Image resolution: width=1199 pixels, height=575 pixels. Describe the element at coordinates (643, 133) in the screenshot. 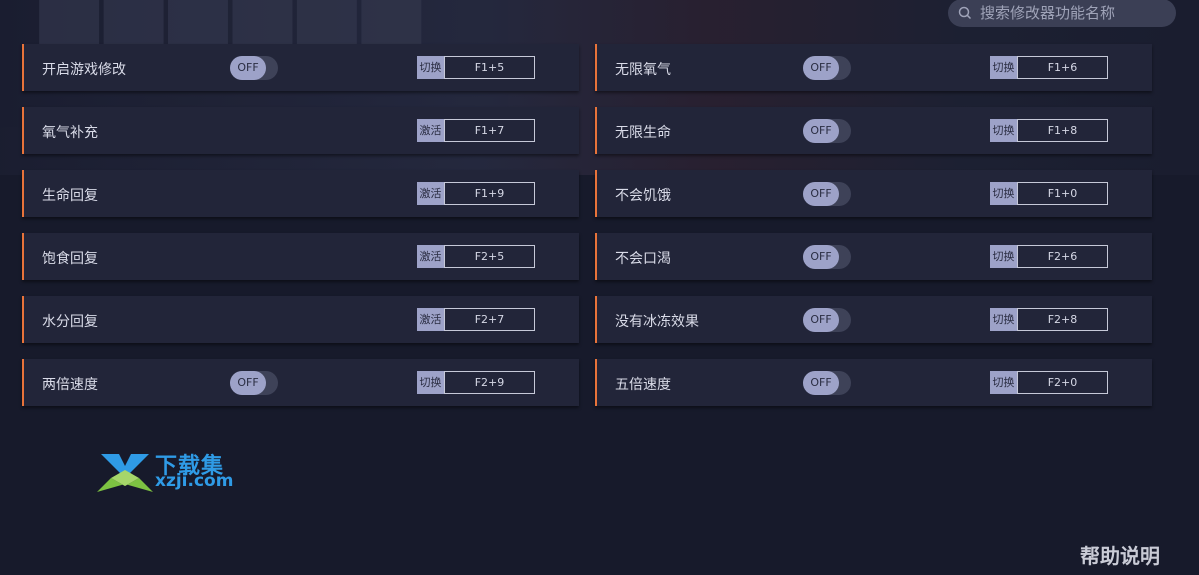

I see `cheat-label: 无限生命` at that location.